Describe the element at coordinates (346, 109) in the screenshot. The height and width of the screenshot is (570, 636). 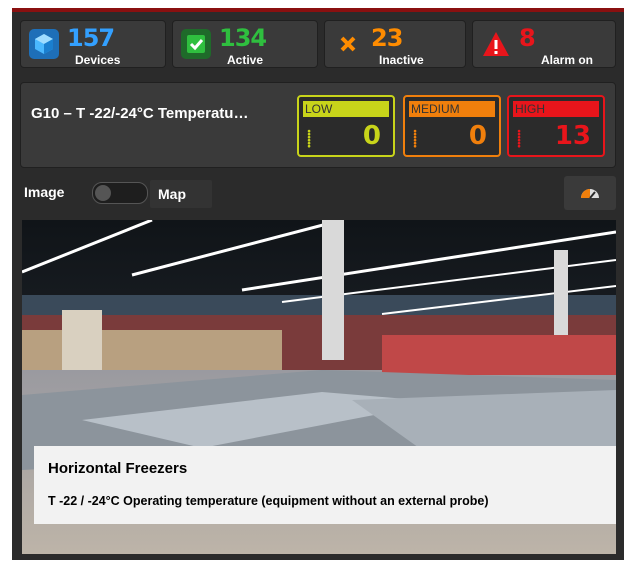
I see `level-low-label: LOW` at that location.